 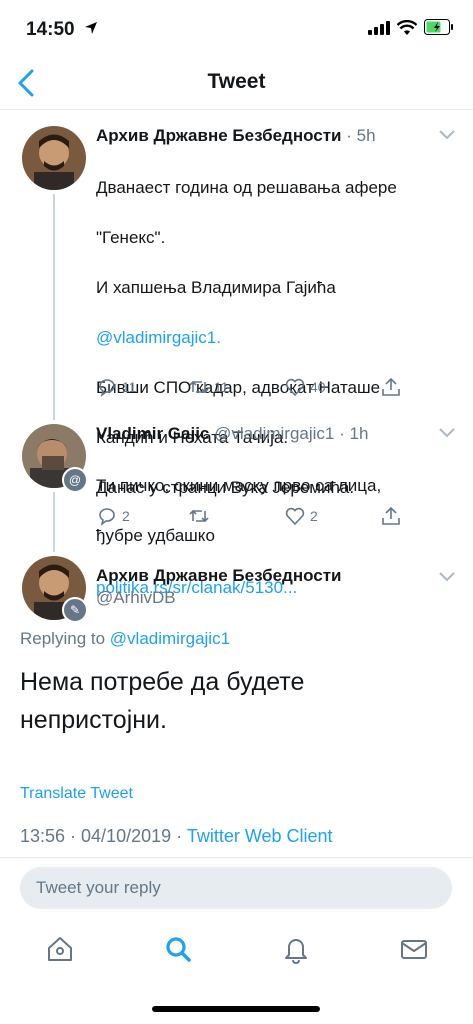 I want to click on tweet-header: Архив Државне Безбедности · 5h, so click(x=236, y=136).